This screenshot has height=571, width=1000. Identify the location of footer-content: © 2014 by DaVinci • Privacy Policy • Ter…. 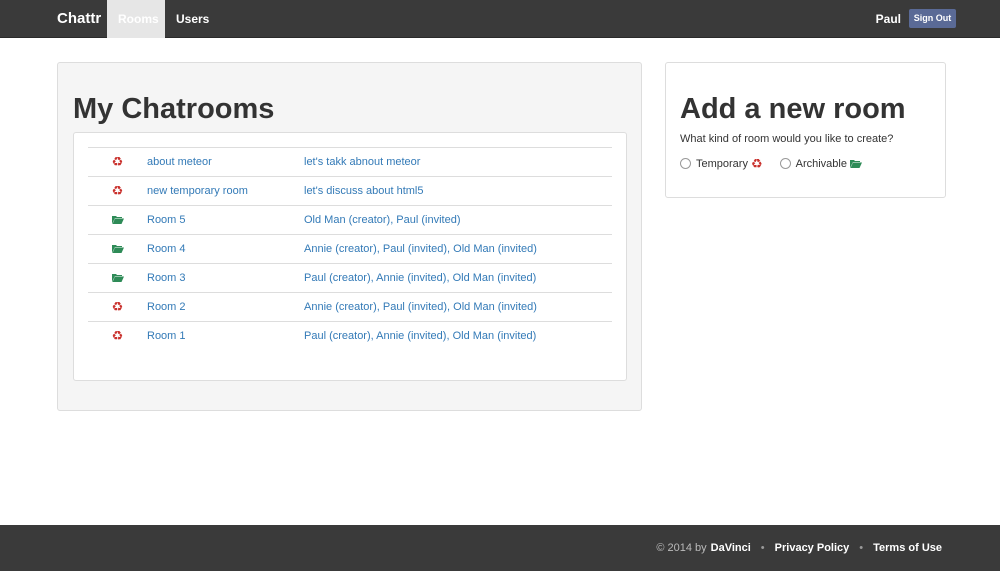
(799, 548).